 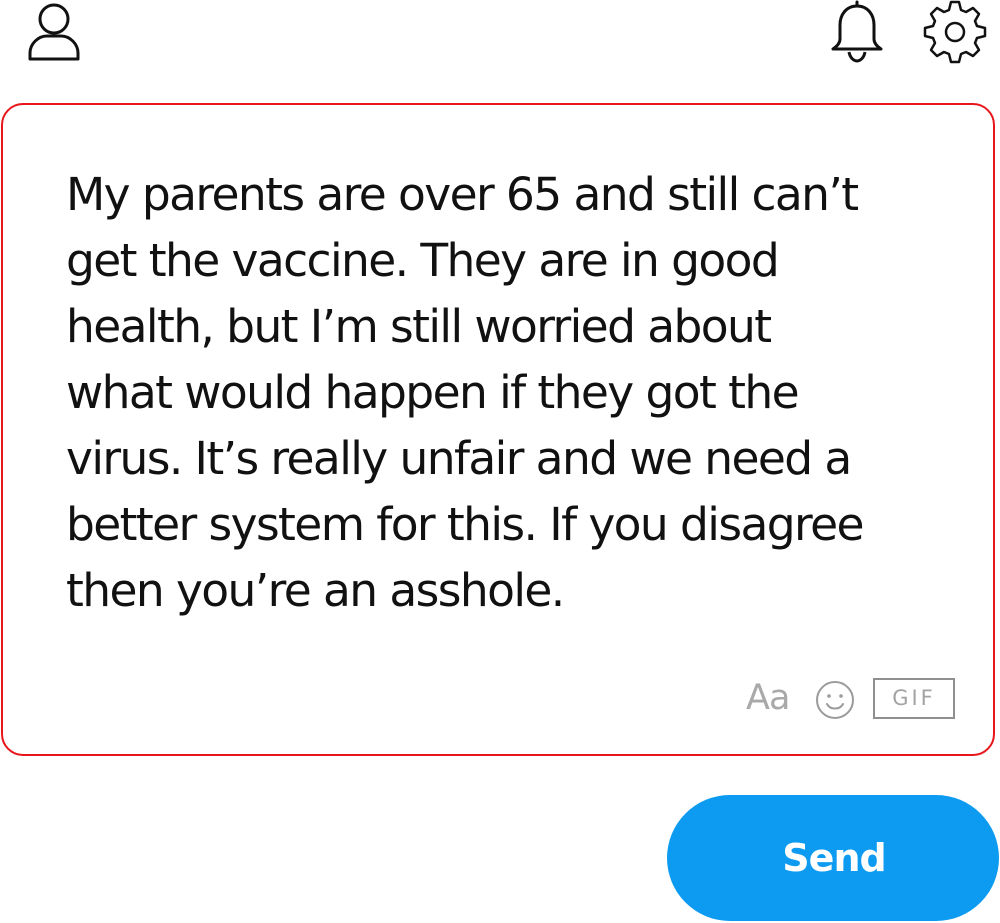 I want to click on send-label: Send, so click(x=834, y=858).